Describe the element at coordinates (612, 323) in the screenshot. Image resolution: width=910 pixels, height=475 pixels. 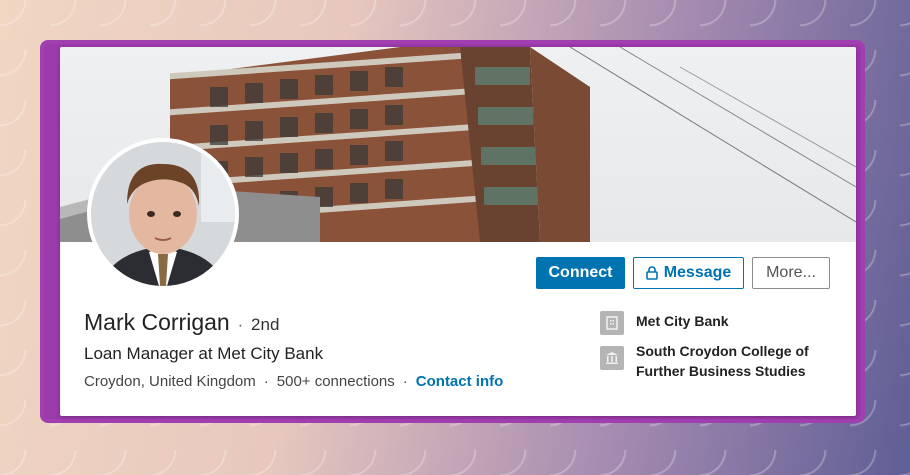
I see `company-icon` at that location.